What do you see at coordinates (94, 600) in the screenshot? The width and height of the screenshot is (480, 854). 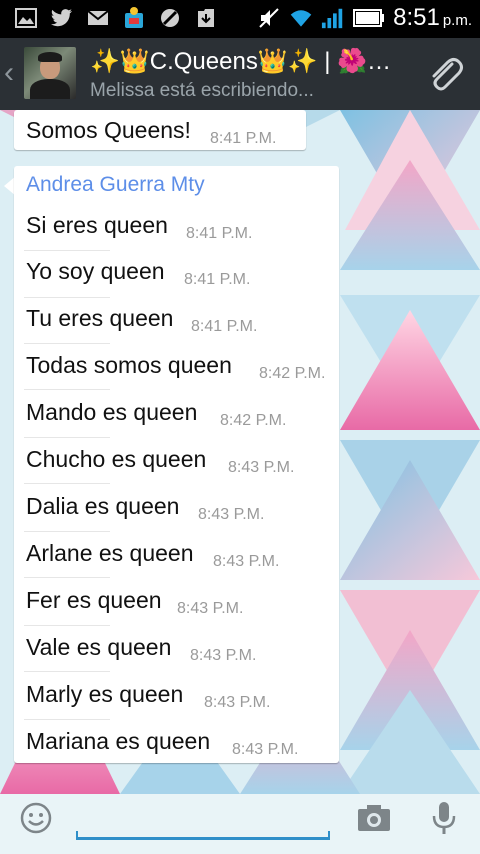 I see `group-message-text: Fer es queen` at bounding box center [94, 600].